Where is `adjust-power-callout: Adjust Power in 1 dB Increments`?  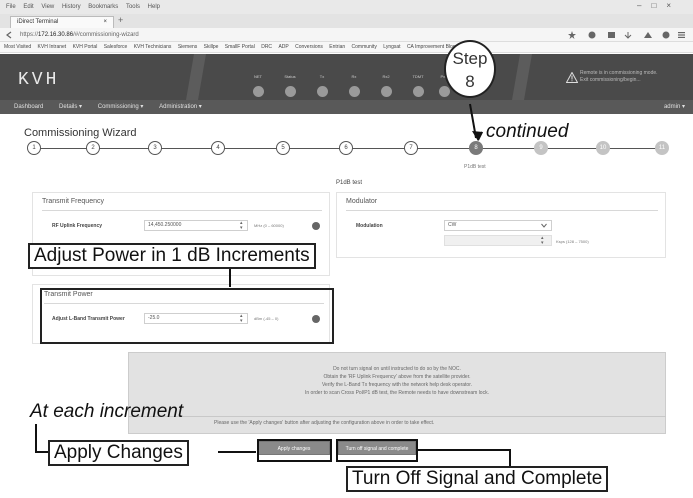 adjust-power-callout: Adjust Power in 1 dB Increments is located at coordinates (172, 256).